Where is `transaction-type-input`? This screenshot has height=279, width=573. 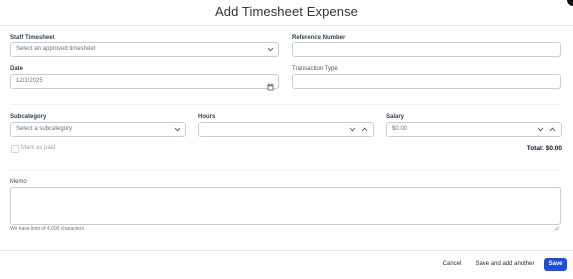 transaction-type-input is located at coordinates (426, 81).